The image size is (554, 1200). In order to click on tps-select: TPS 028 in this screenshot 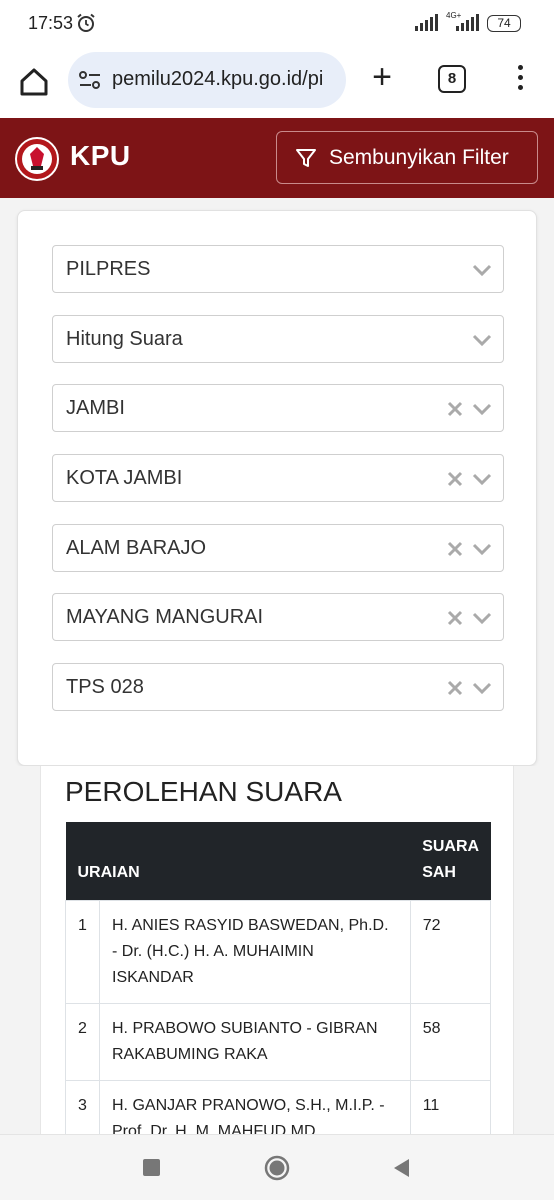, I will do `click(278, 687)`.